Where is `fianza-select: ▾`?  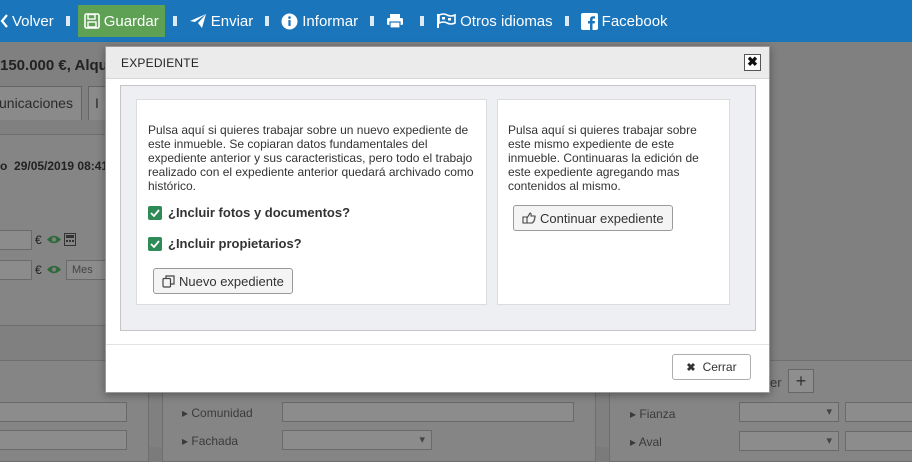
fianza-select: ▾ is located at coordinates (789, 412).